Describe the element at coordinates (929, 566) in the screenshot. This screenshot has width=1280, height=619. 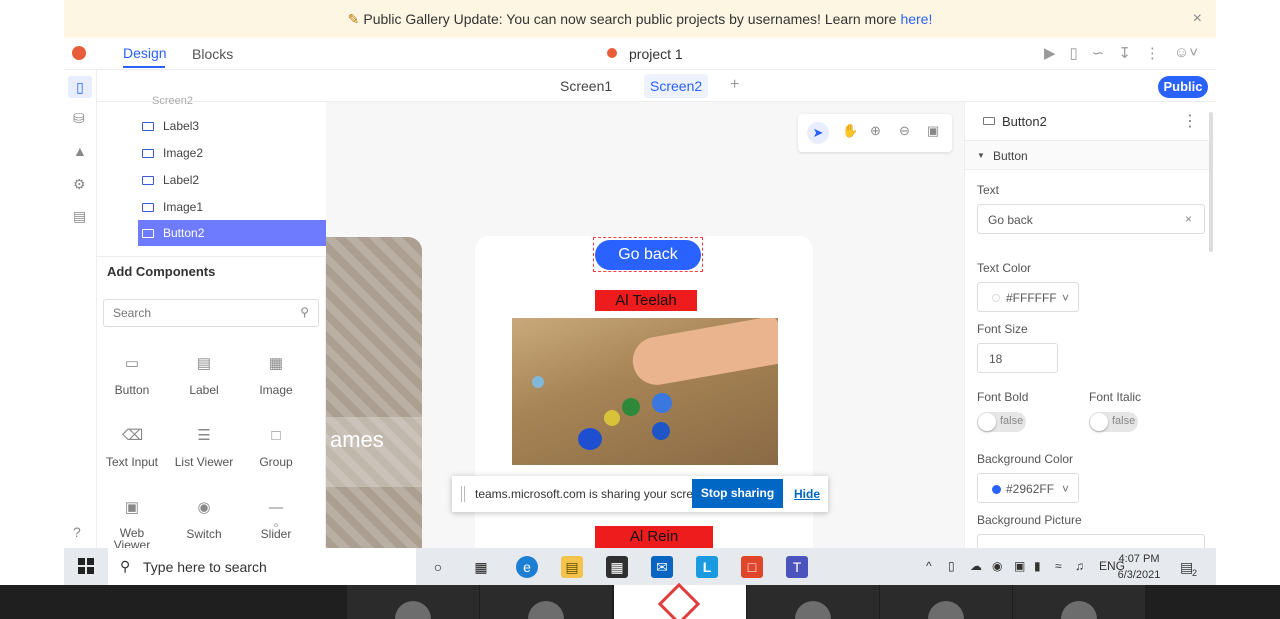
I see `tray-chevron-icon: ^` at that location.